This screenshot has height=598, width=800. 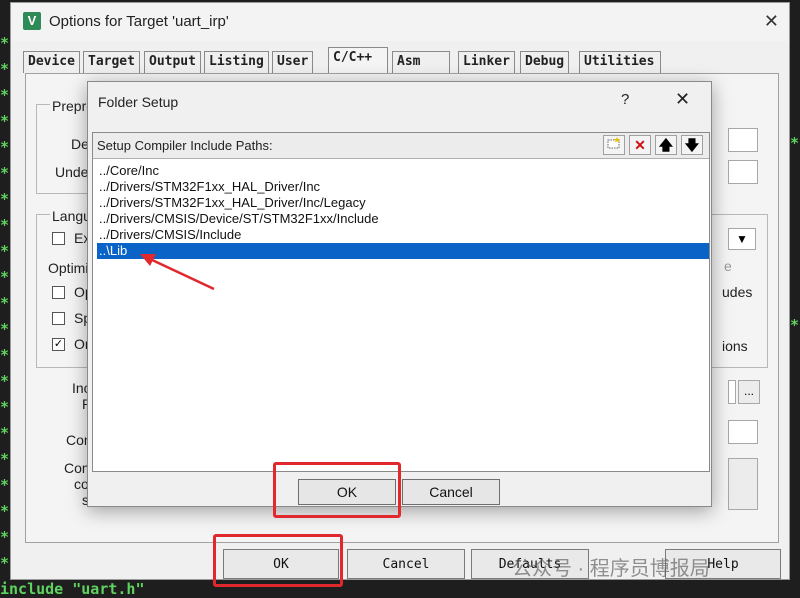 I want to click on right-fragment-ions: ions, so click(x=735, y=346).